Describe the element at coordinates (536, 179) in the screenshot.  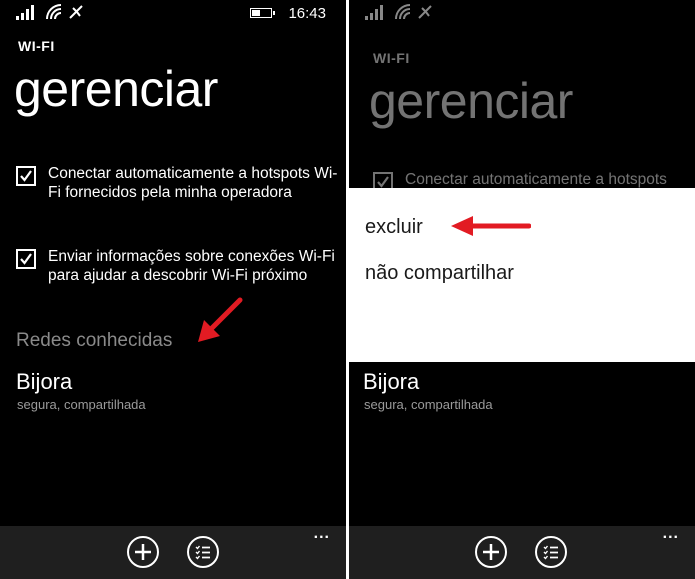
I see `checkbox-label: Conectar automaticamente a hotspots` at that location.